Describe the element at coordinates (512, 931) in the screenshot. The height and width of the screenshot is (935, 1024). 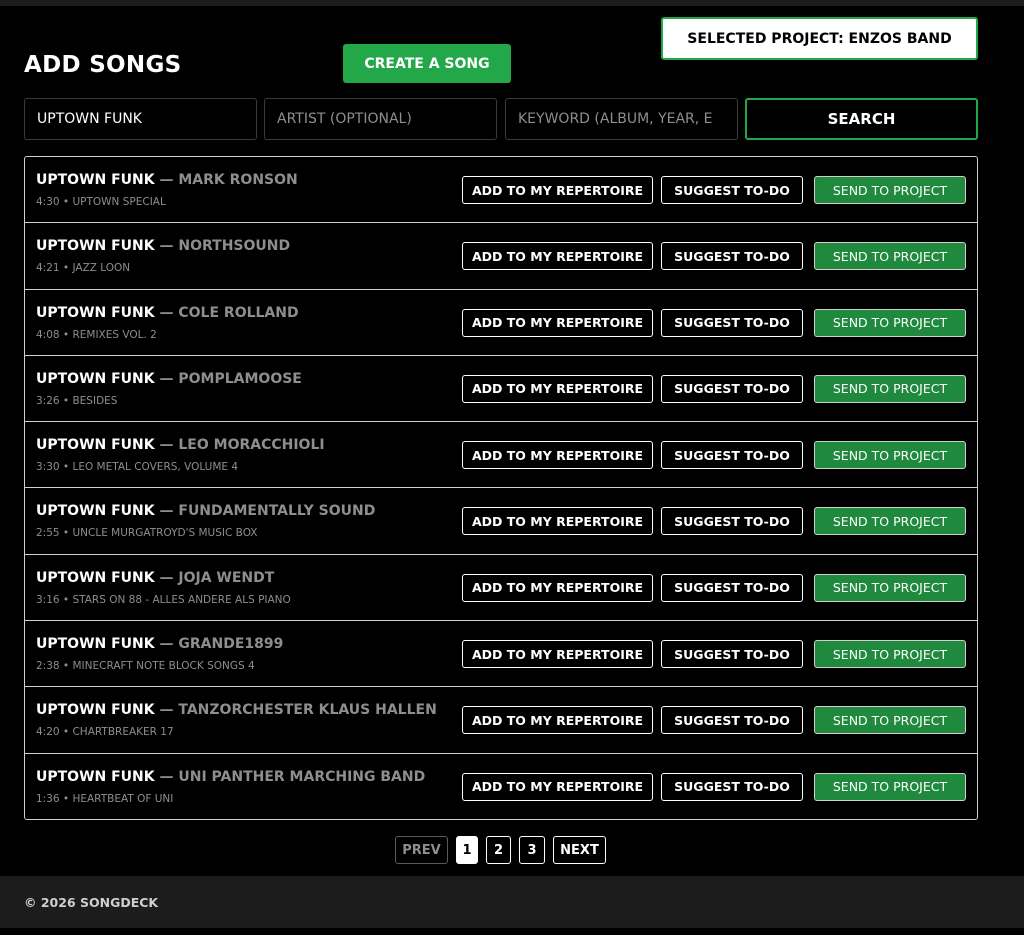
I see `bottom-bar` at that location.